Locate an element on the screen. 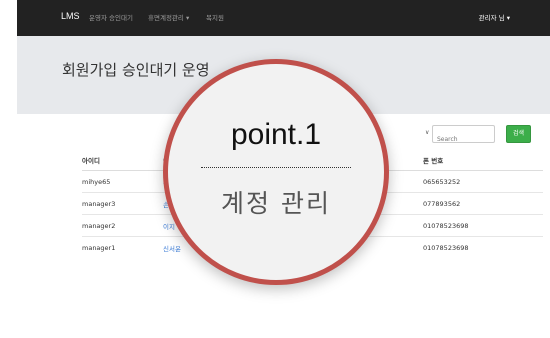 This screenshot has height=338, width=550. chevron-down-icon: ∨ is located at coordinates (427, 132).